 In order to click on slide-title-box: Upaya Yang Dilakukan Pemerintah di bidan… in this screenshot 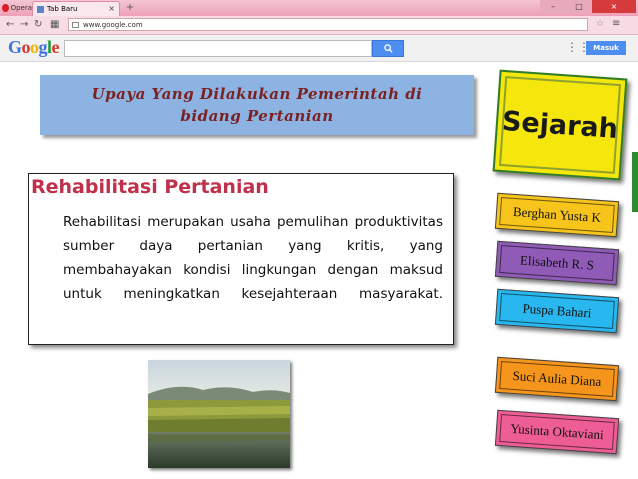, I will do `click(257, 105)`.